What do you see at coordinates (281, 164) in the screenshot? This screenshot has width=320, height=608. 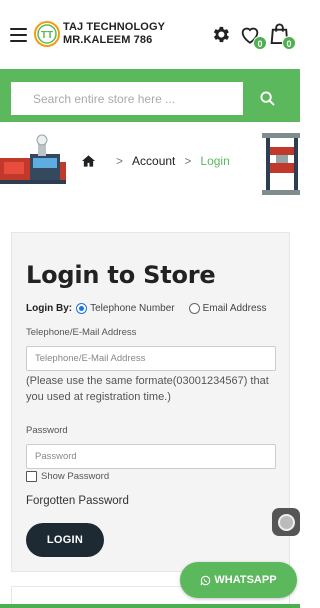 I see `machine-image-right` at bounding box center [281, 164].